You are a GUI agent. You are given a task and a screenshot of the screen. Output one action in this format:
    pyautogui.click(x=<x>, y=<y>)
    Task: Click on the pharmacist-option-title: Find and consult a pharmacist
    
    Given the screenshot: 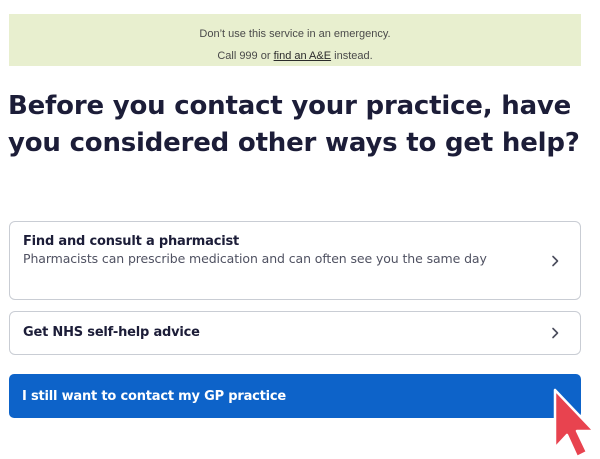 What is the action you would take?
    pyautogui.click(x=131, y=241)
    